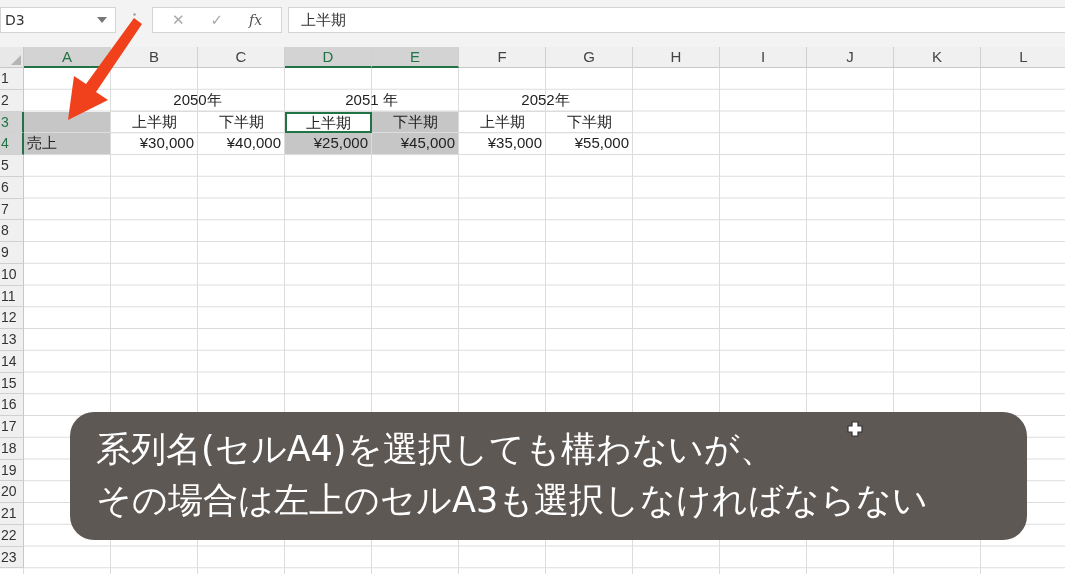 The width and height of the screenshot is (1065, 574). What do you see at coordinates (589, 57) in the screenshot?
I see `column-header: G` at bounding box center [589, 57].